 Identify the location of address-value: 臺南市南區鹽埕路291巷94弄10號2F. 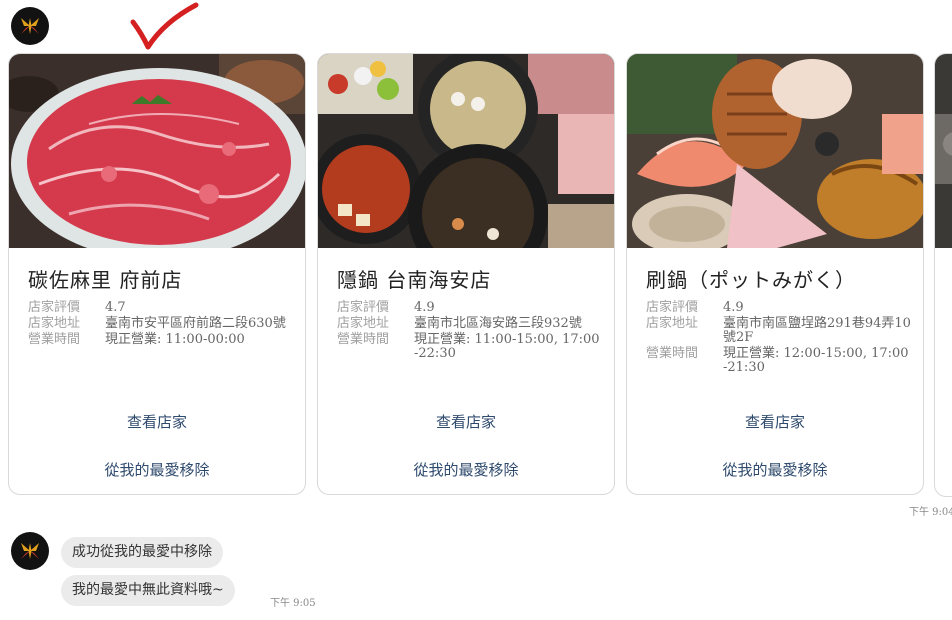
(817, 330).